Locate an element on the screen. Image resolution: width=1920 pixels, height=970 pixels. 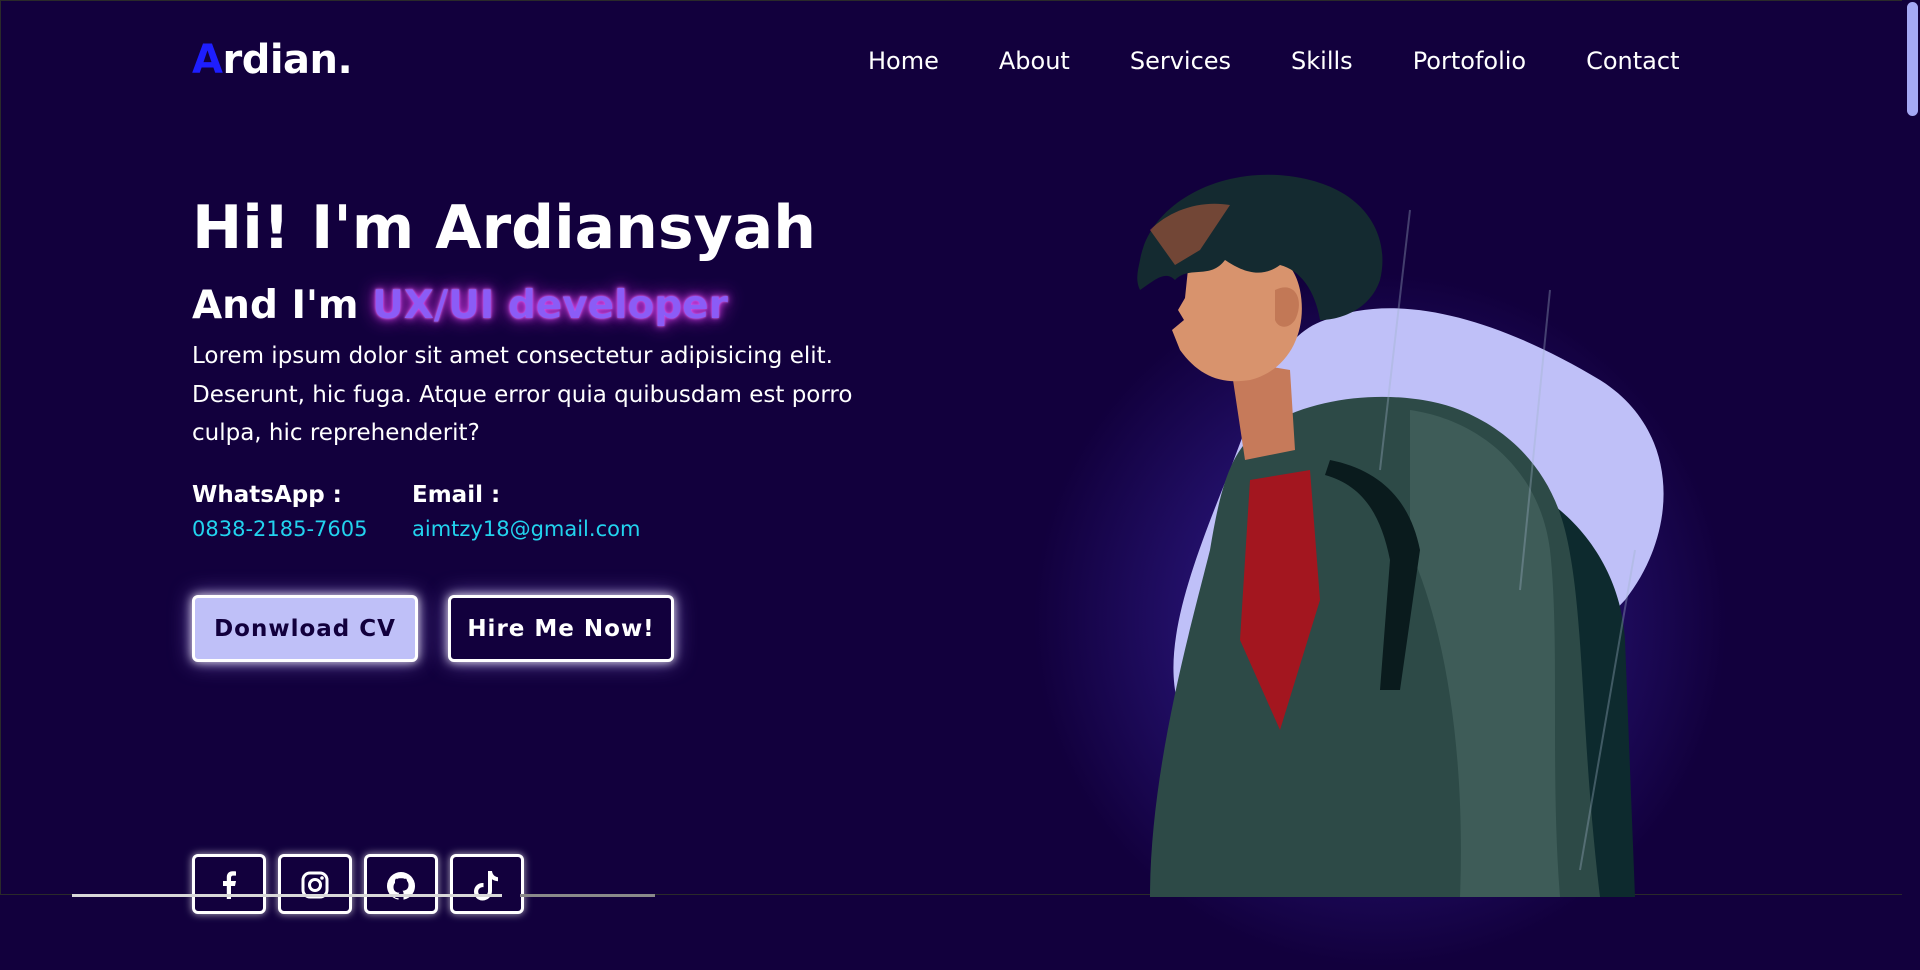
hero-subtitle: And I'm UX/UI developer is located at coordinates (460, 306).